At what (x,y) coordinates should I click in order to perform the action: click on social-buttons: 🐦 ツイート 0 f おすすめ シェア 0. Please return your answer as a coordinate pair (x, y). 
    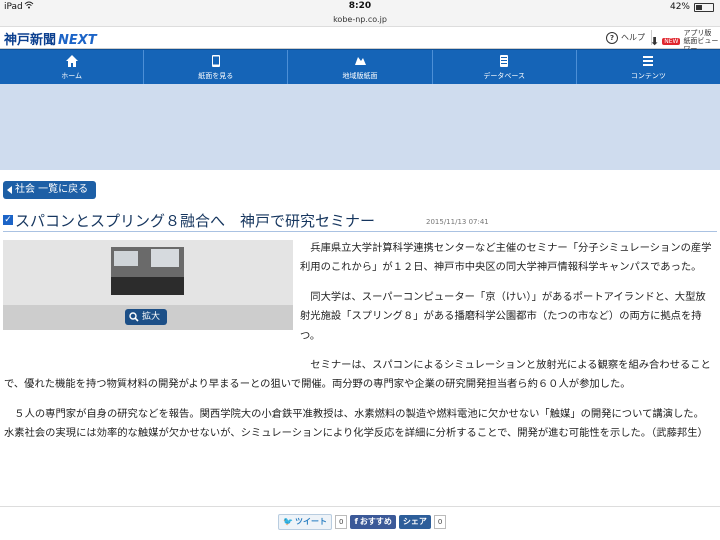
    Looking at the image, I should click on (362, 522).